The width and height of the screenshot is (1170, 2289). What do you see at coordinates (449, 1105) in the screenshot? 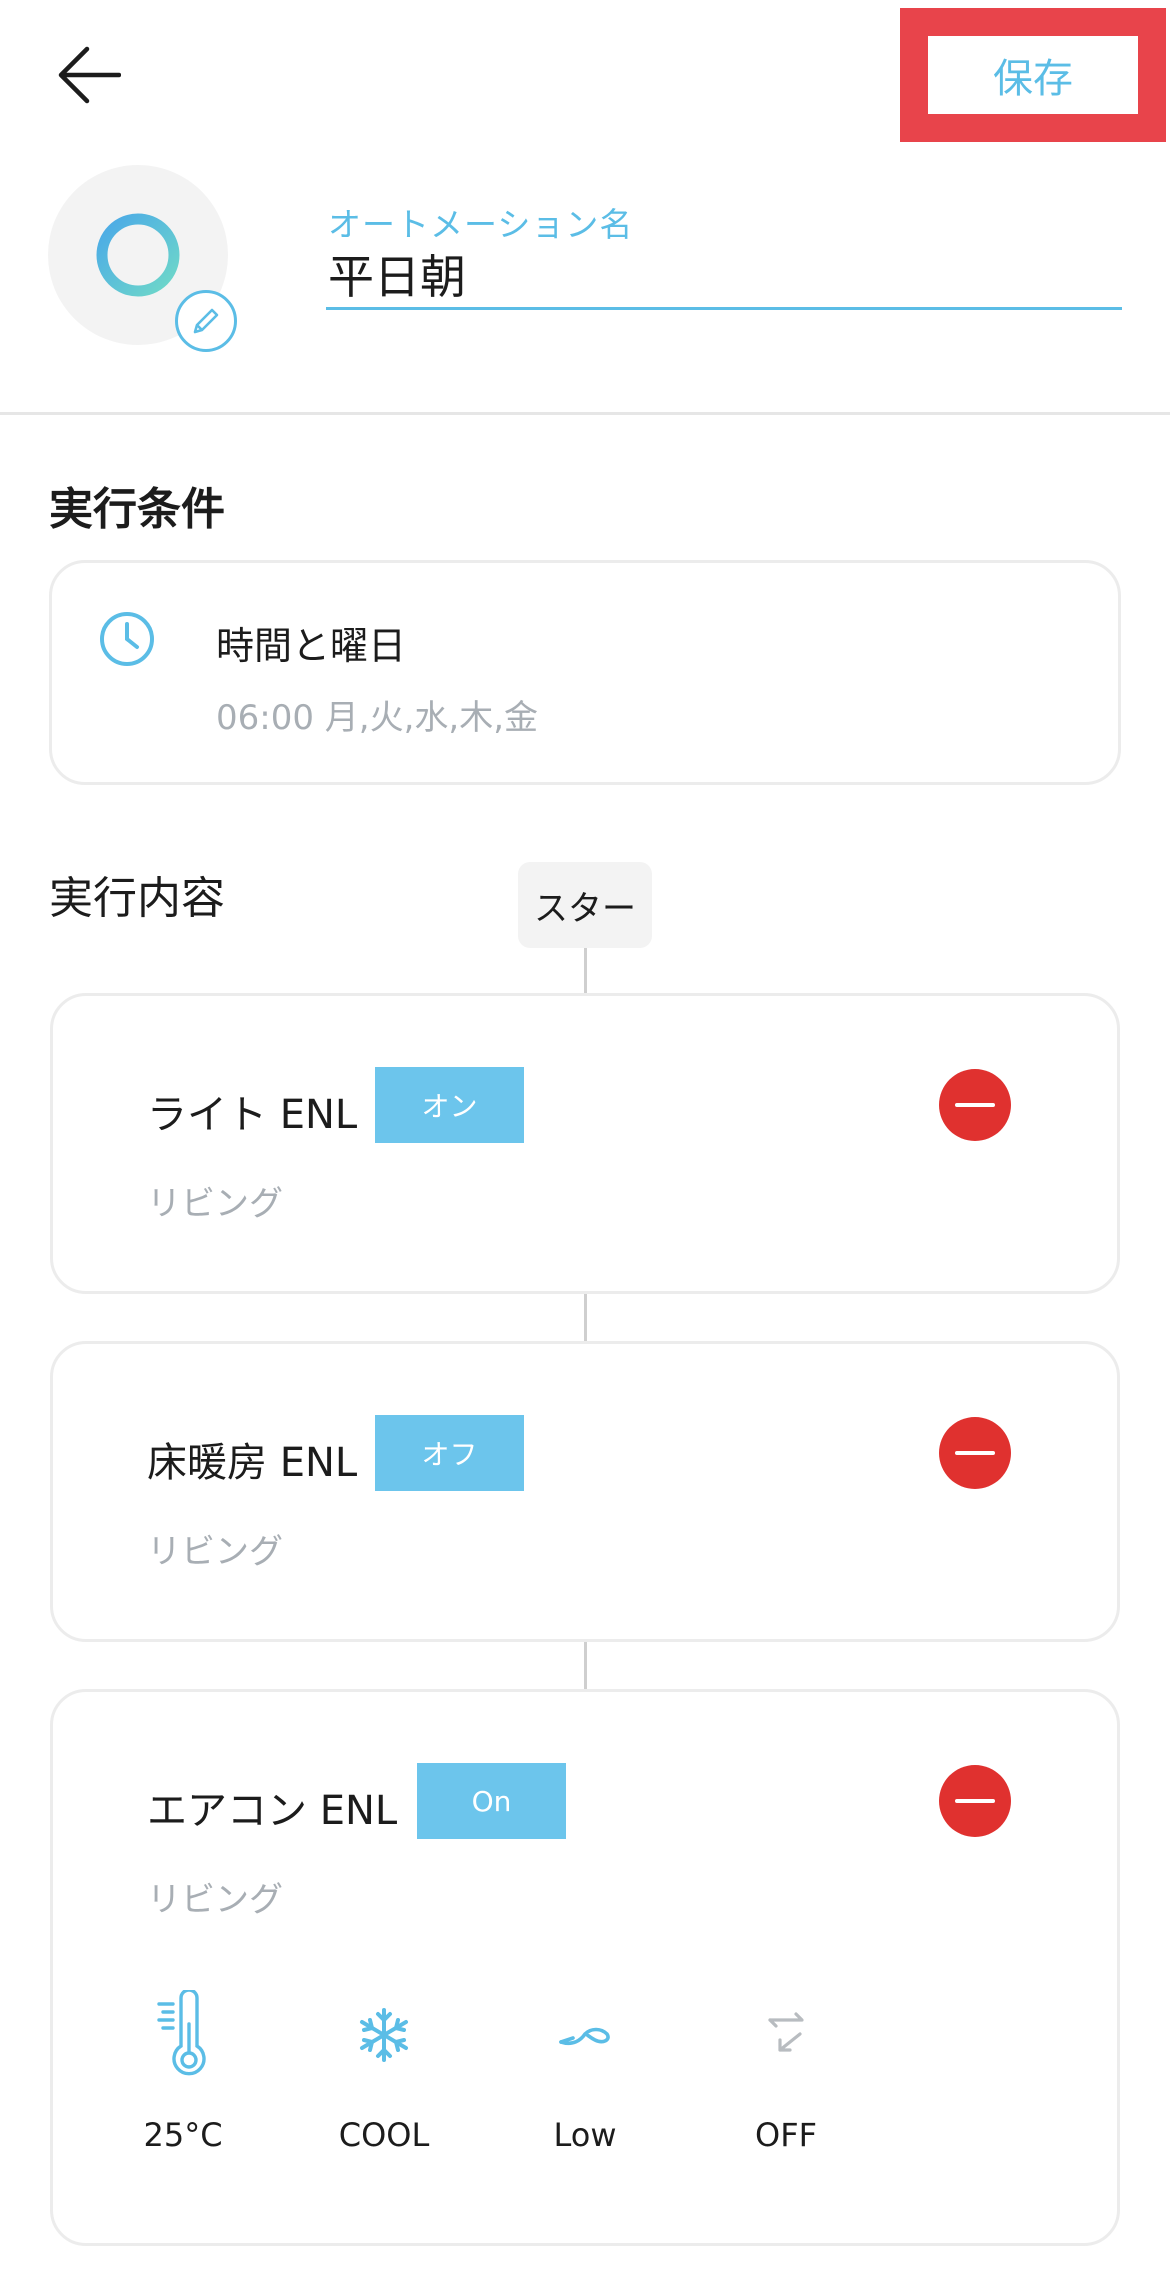
I see `state-badge: オン` at bounding box center [449, 1105].